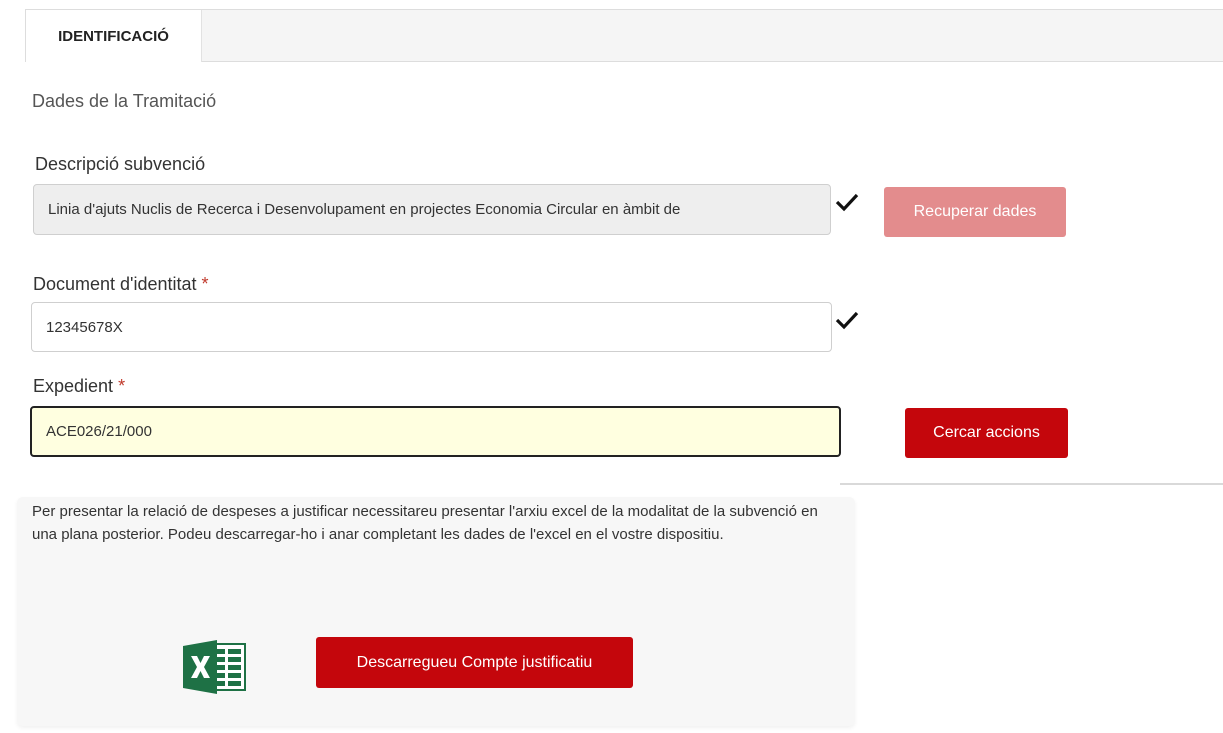 This screenshot has height=733, width=1223. Describe the element at coordinates (114, 36) in the screenshot. I see `tab-identificacio: IDENTIFICACIÓ` at that location.